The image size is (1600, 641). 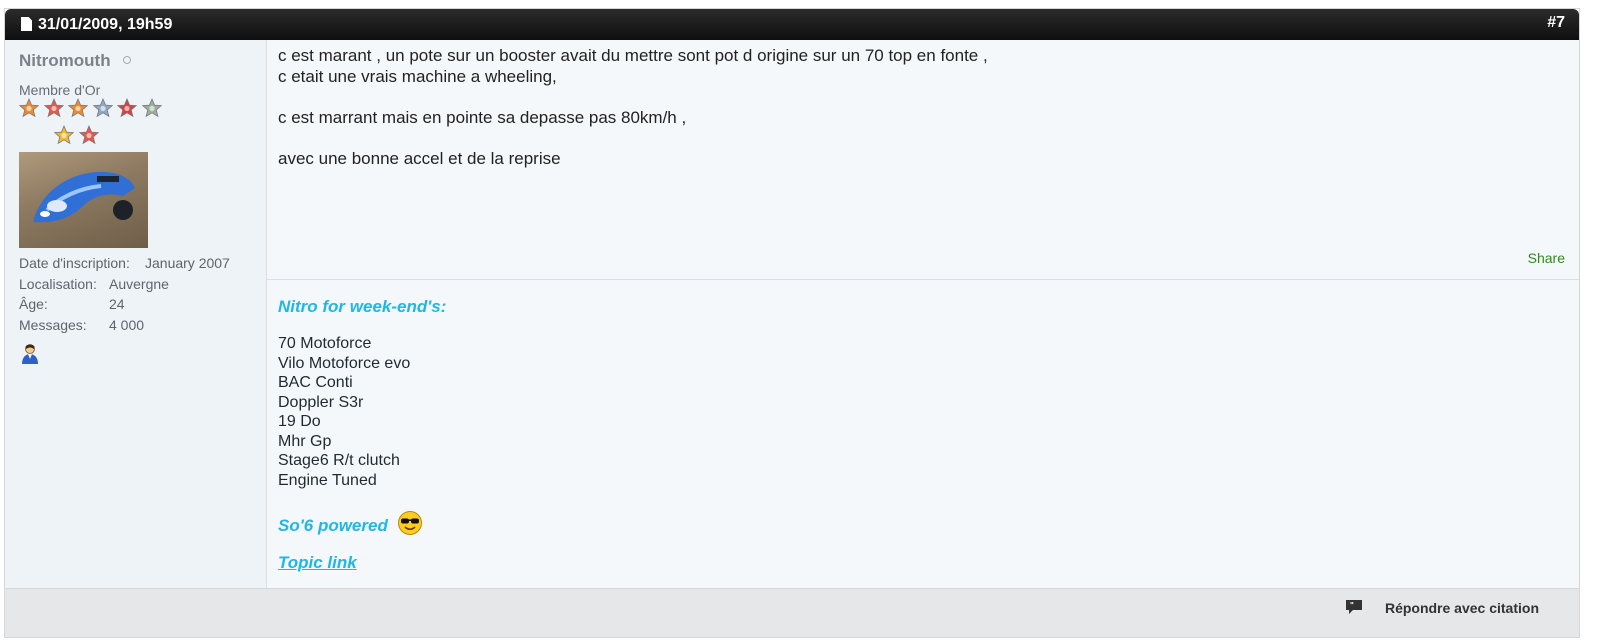 What do you see at coordinates (417, 76) in the screenshot?
I see `message-line: c etait une vrais machine a wheeling,` at bounding box center [417, 76].